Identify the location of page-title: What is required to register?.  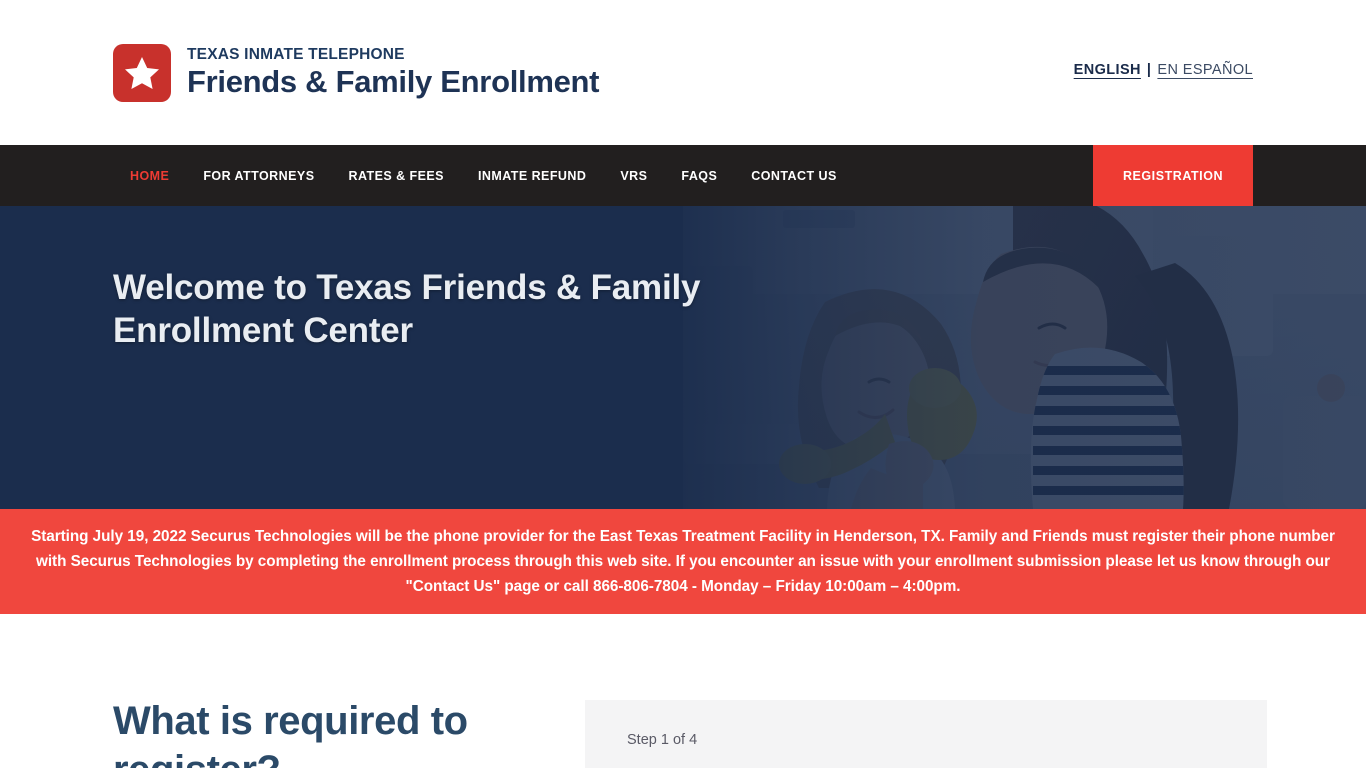
(290, 733).